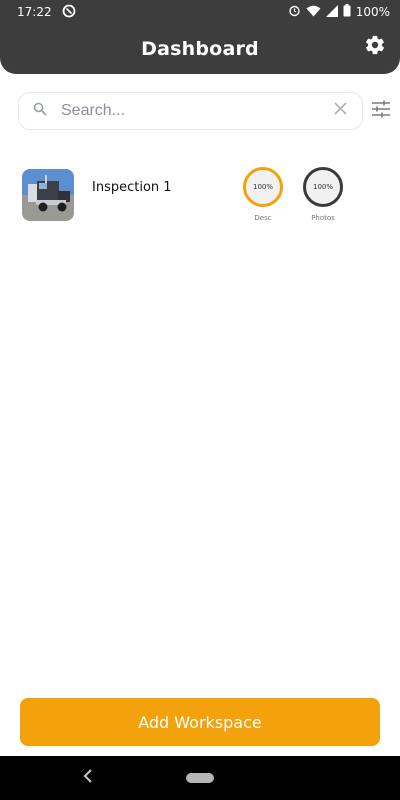 The image size is (400, 800). I want to click on workspace-list-item: Inspection 1 100% Desc 100% Photos, so click(200, 195).